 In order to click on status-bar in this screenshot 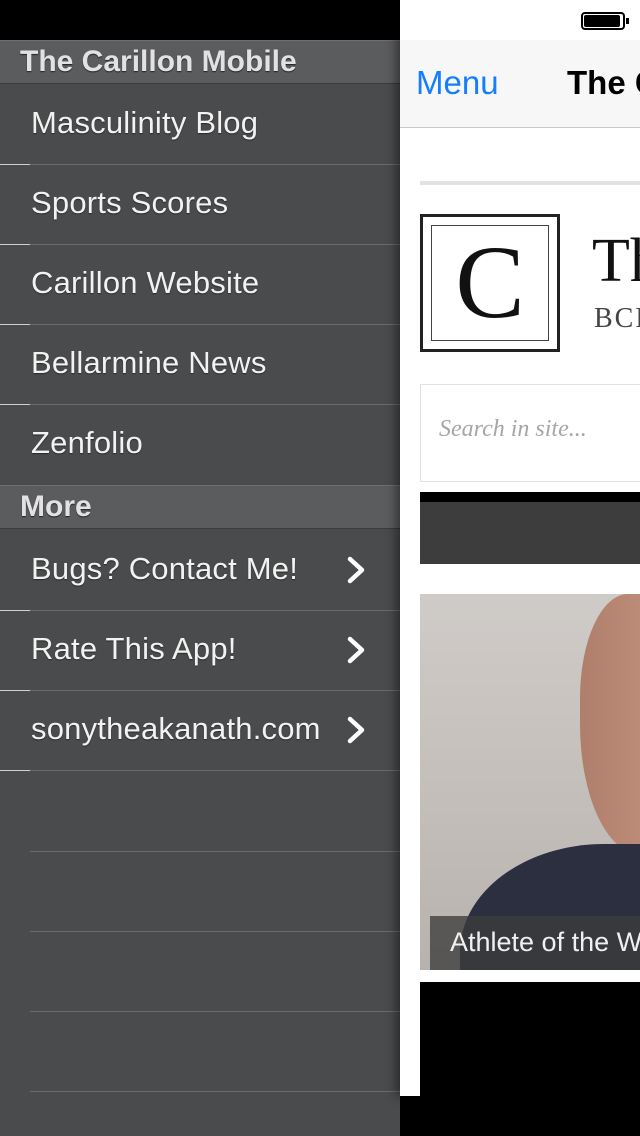, I will do `click(200, 20)`.